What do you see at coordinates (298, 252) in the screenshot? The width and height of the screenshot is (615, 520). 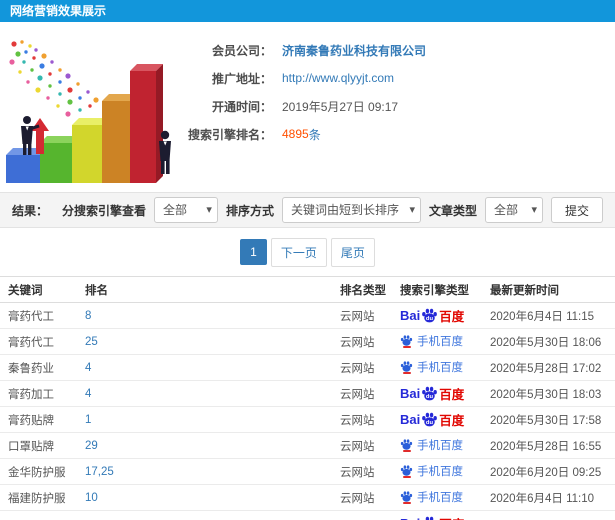 I see `pagination-next: 下一页` at bounding box center [298, 252].